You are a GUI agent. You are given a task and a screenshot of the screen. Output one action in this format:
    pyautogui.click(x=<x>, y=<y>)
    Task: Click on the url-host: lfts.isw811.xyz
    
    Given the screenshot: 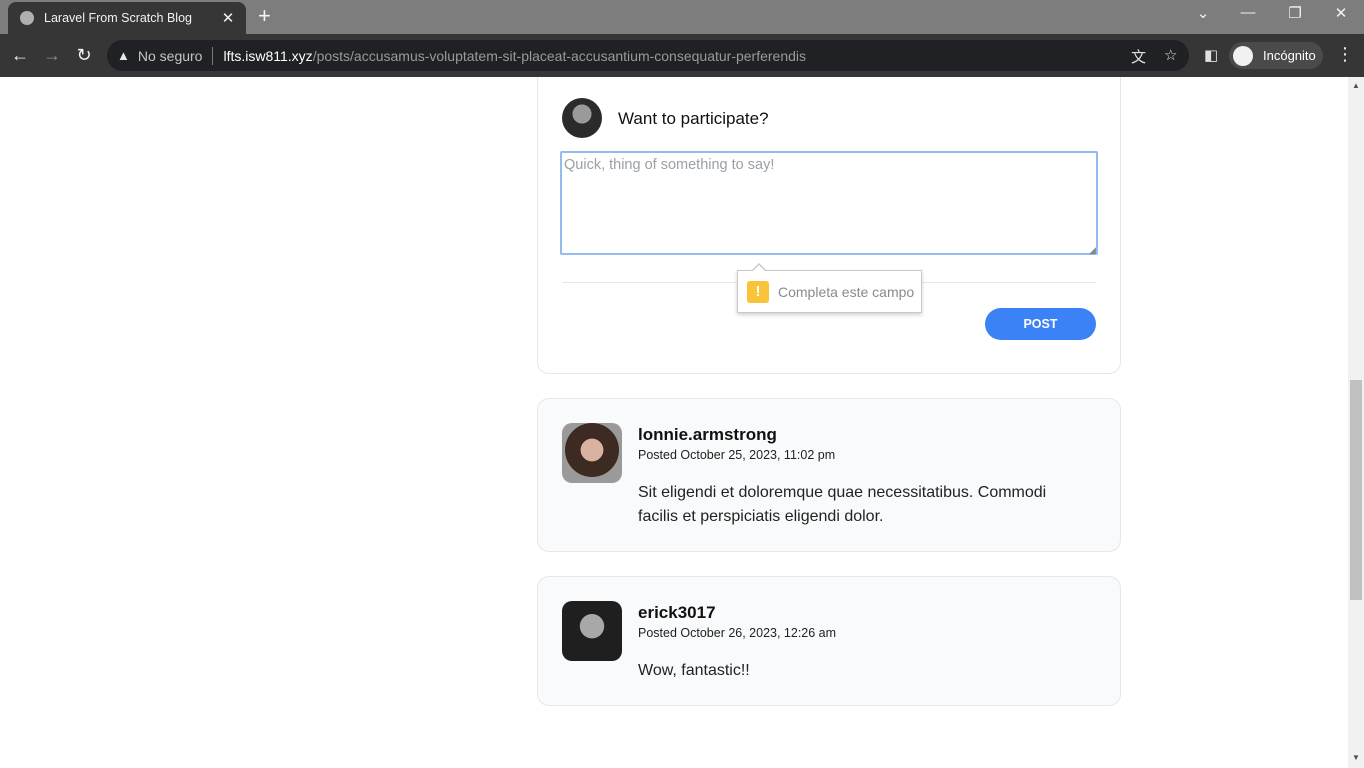 What is the action you would take?
    pyautogui.click(x=268, y=55)
    